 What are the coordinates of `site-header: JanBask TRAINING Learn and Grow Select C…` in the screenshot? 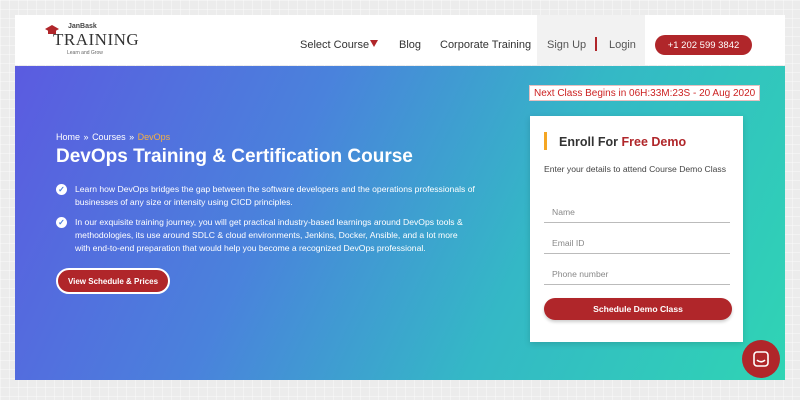 It's located at (400, 40).